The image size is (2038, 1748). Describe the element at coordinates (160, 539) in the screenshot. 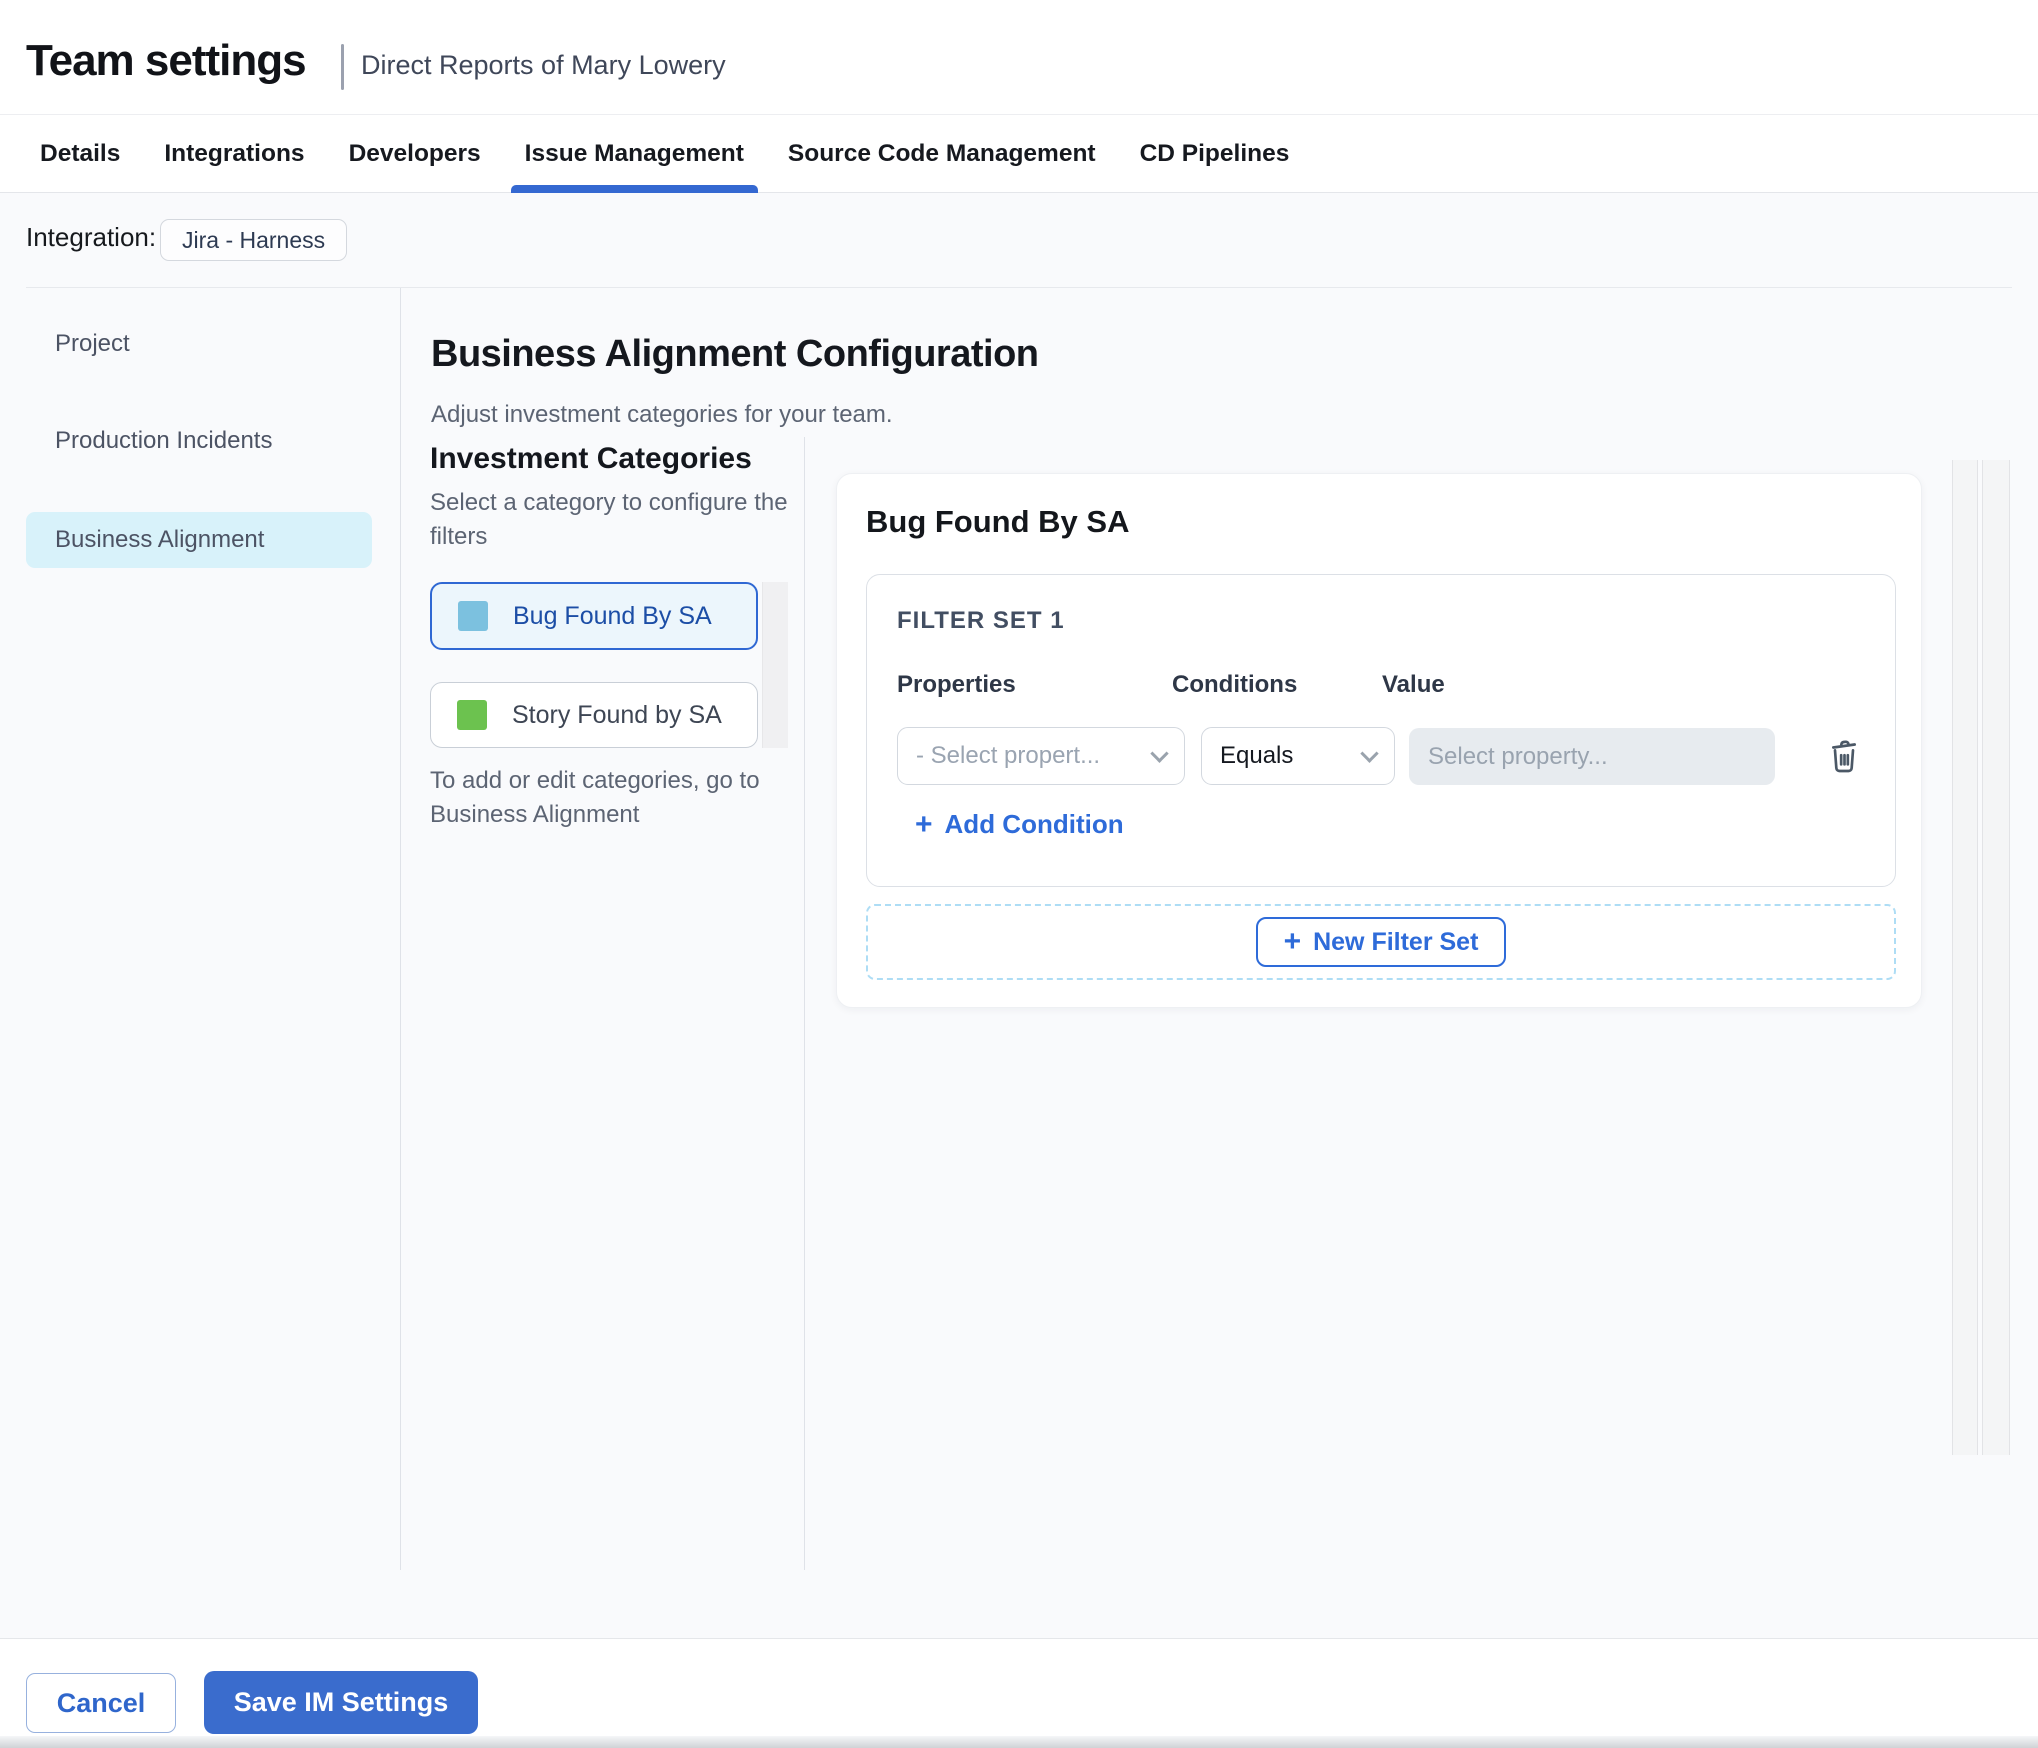

I see `sidebar-item-label: Business Alignment` at that location.